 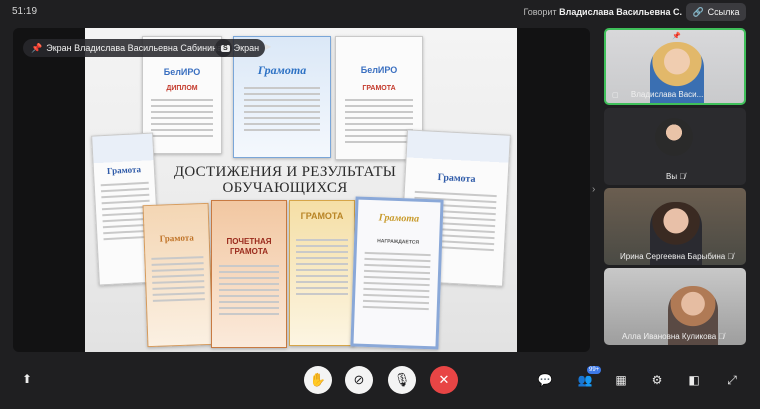 I want to click on layout-grid-button: ▦, so click(x=621, y=380).